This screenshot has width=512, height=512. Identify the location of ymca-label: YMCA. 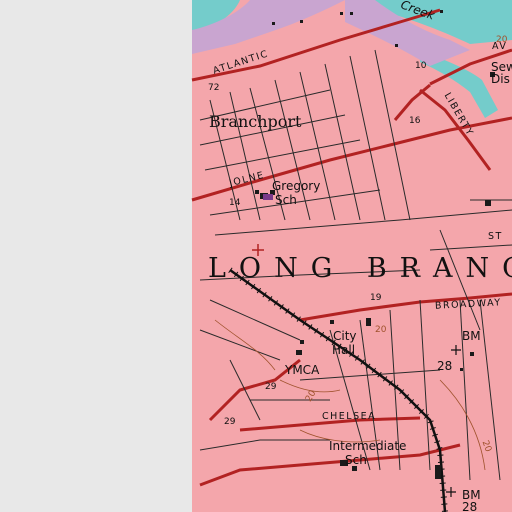
(302, 370).